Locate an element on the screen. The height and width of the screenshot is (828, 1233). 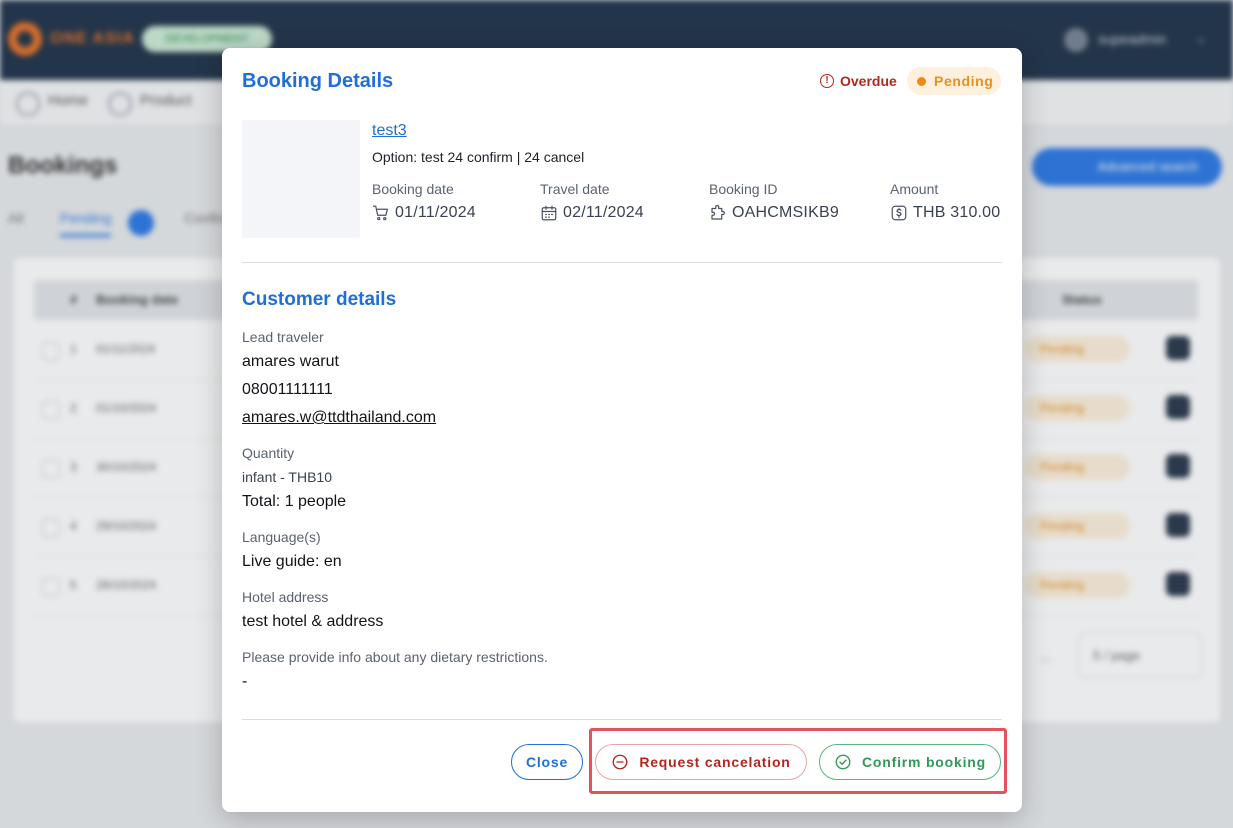
travel-date-value: 02/11/2024 is located at coordinates (603, 212).